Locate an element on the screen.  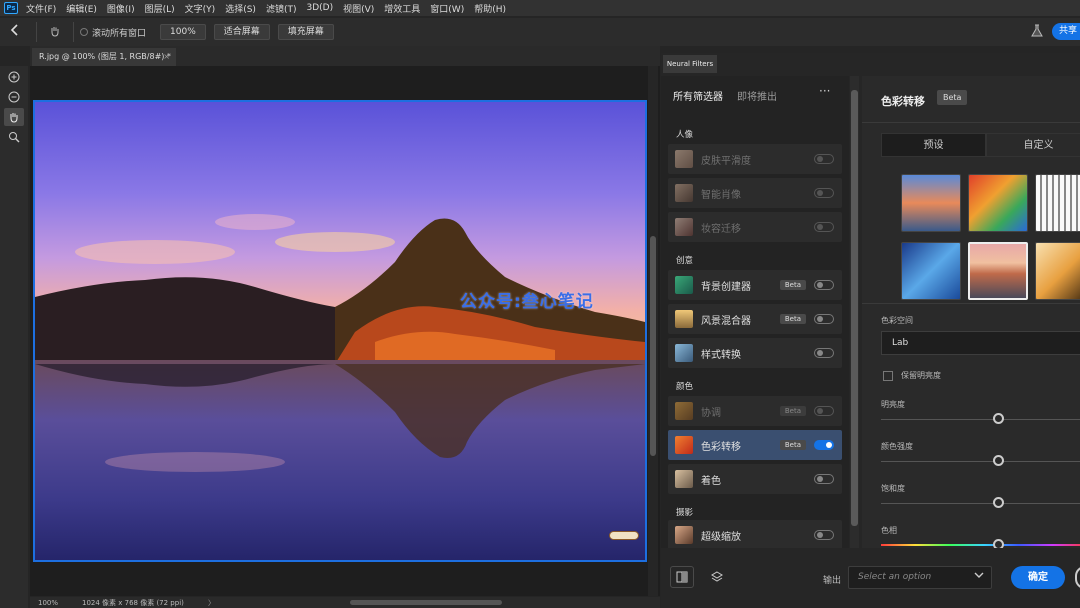
filter-makeup-transfer: 妆容迁移 is located at coordinates (755, 227).